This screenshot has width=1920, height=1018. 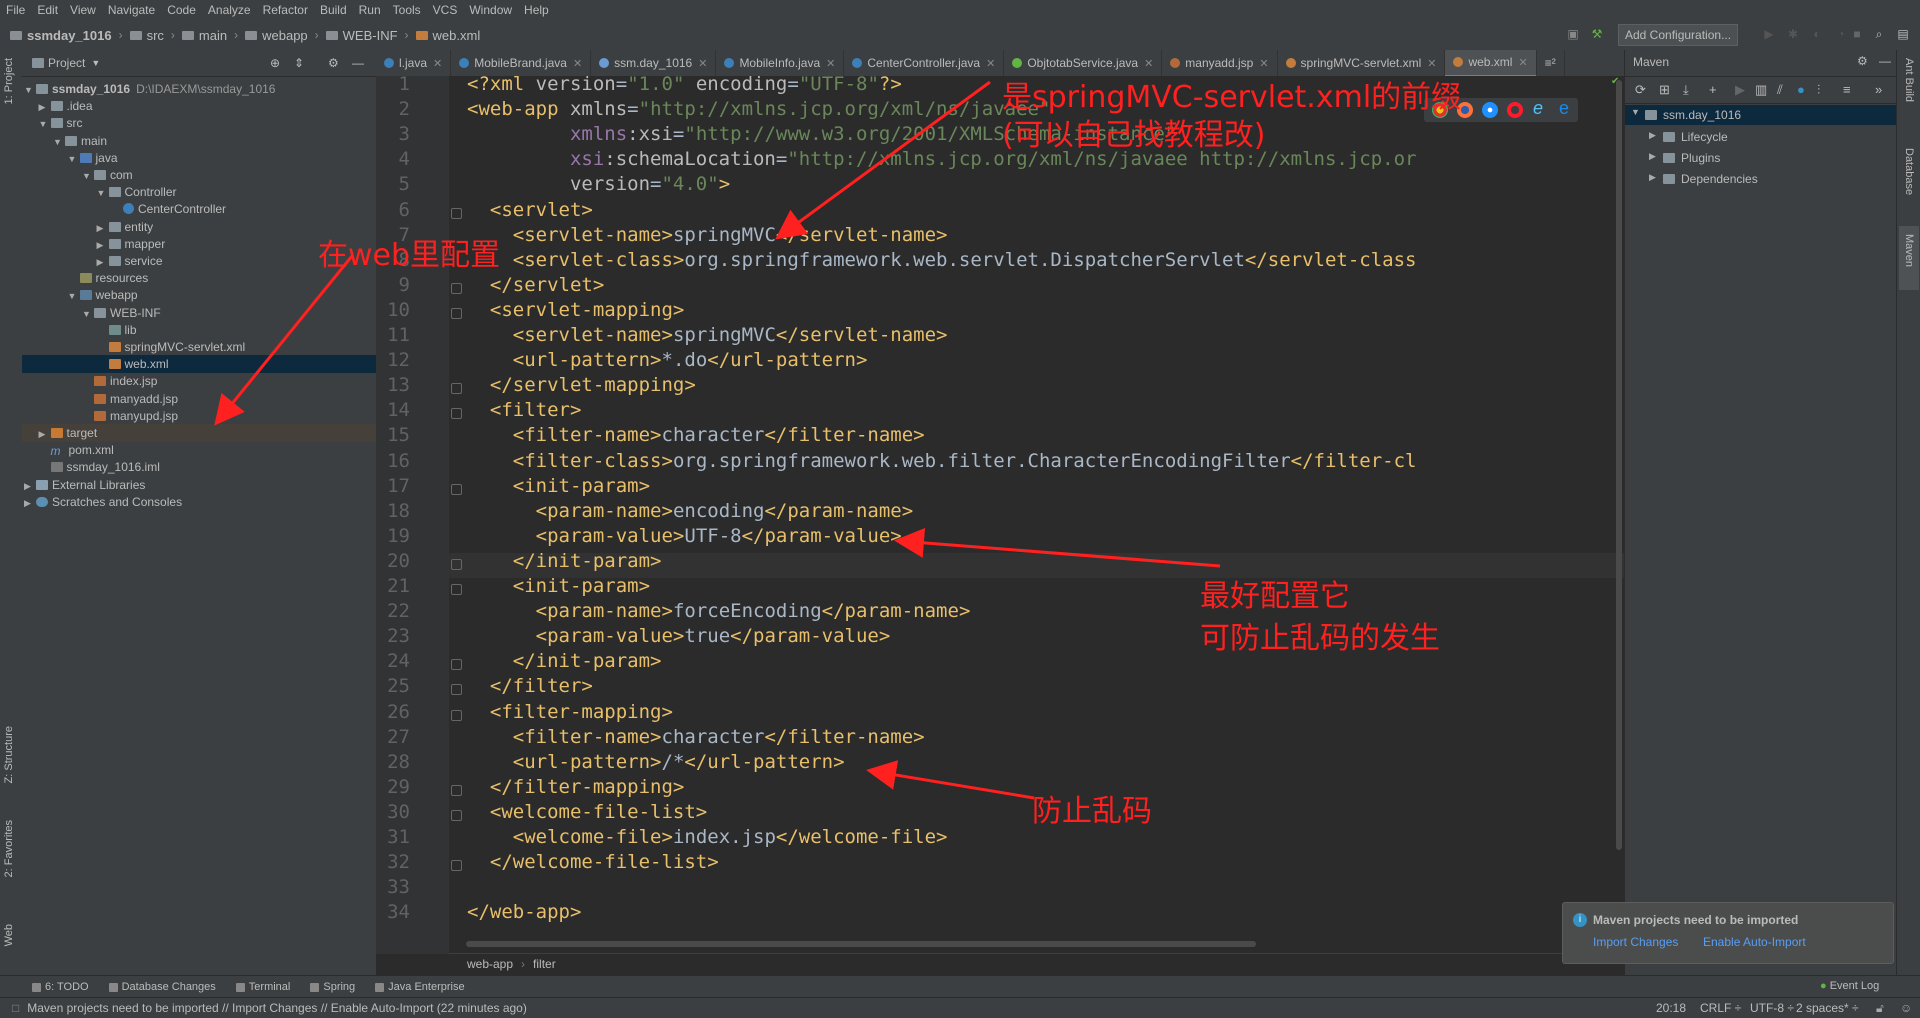 What do you see at coordinates (1057, 547) in the screenshot?
I see `arrow-to-param-value` at bounding box center [1057, 547].